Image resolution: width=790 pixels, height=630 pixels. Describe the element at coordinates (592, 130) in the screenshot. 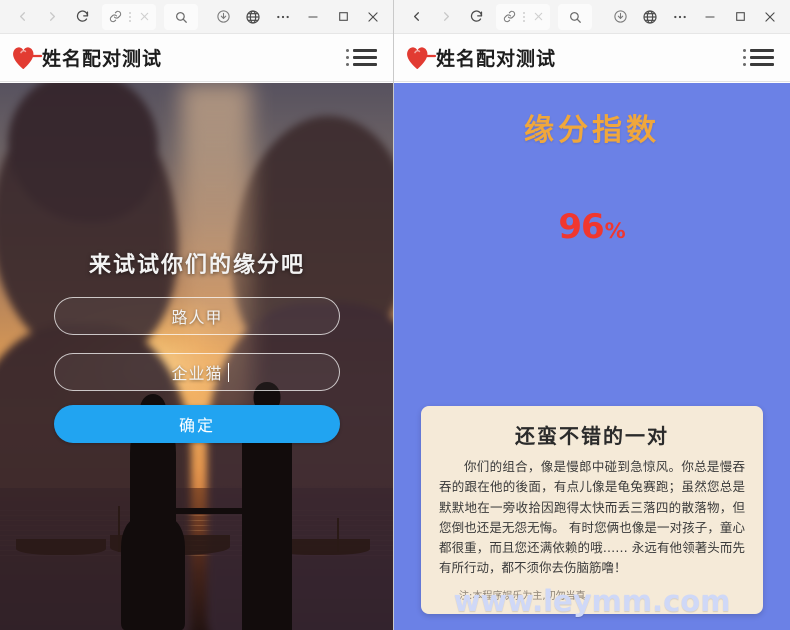

I see `result-page-title: 缘分指数` at that location.